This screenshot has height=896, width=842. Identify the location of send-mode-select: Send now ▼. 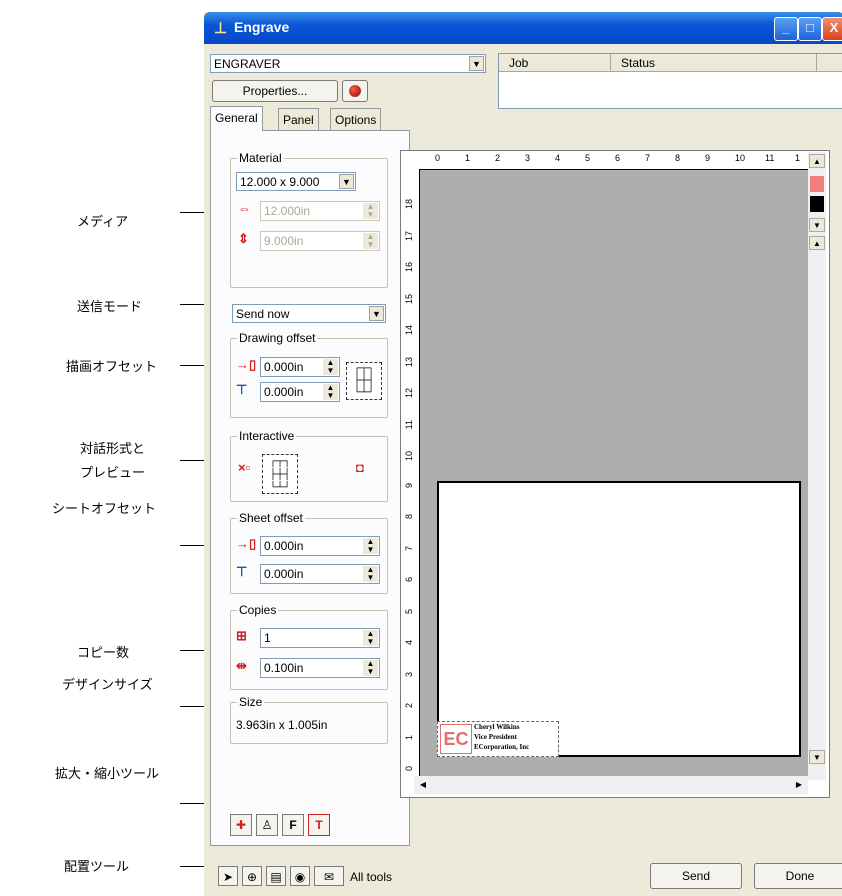
(309, 313).